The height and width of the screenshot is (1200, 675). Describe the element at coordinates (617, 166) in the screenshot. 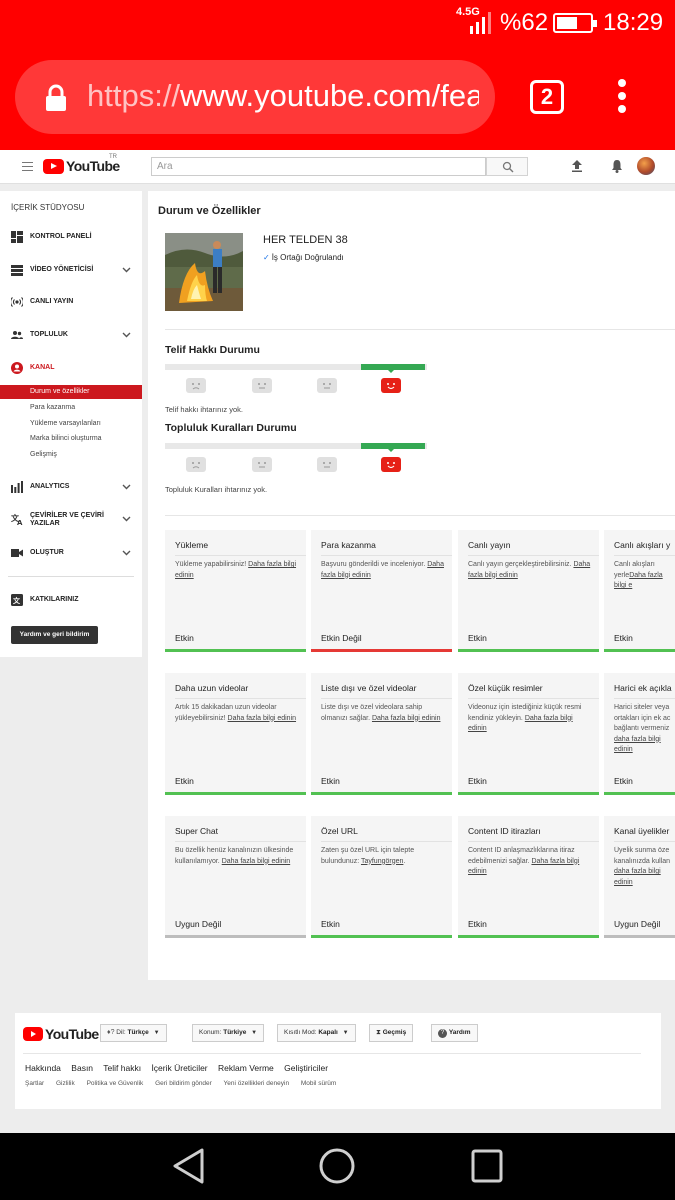

I see `notifications-bell-icon` at that location.